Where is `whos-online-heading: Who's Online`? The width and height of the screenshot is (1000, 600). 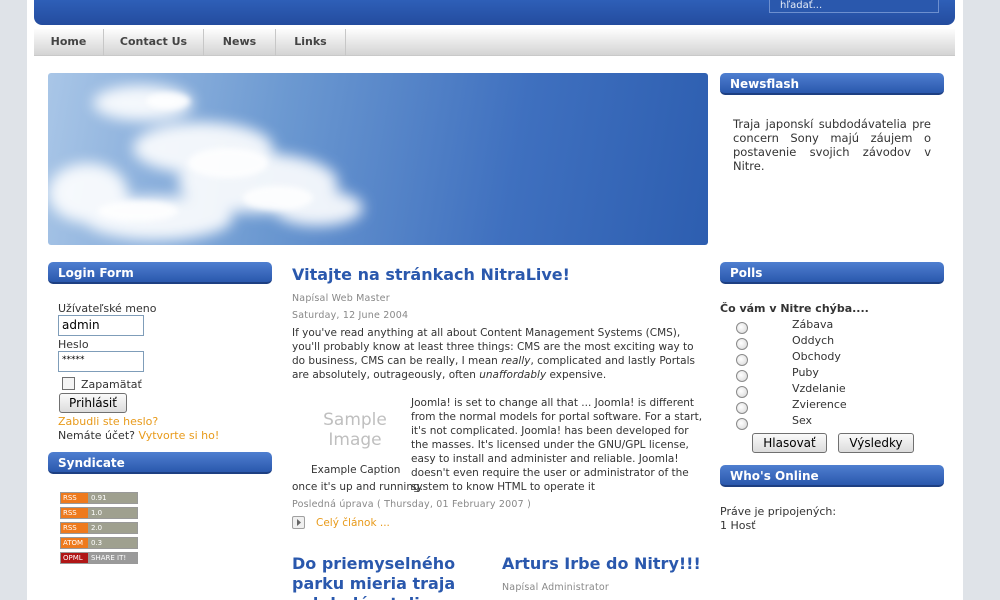 whos-online-heading: Who's Online is located at coordinates (832, 476).